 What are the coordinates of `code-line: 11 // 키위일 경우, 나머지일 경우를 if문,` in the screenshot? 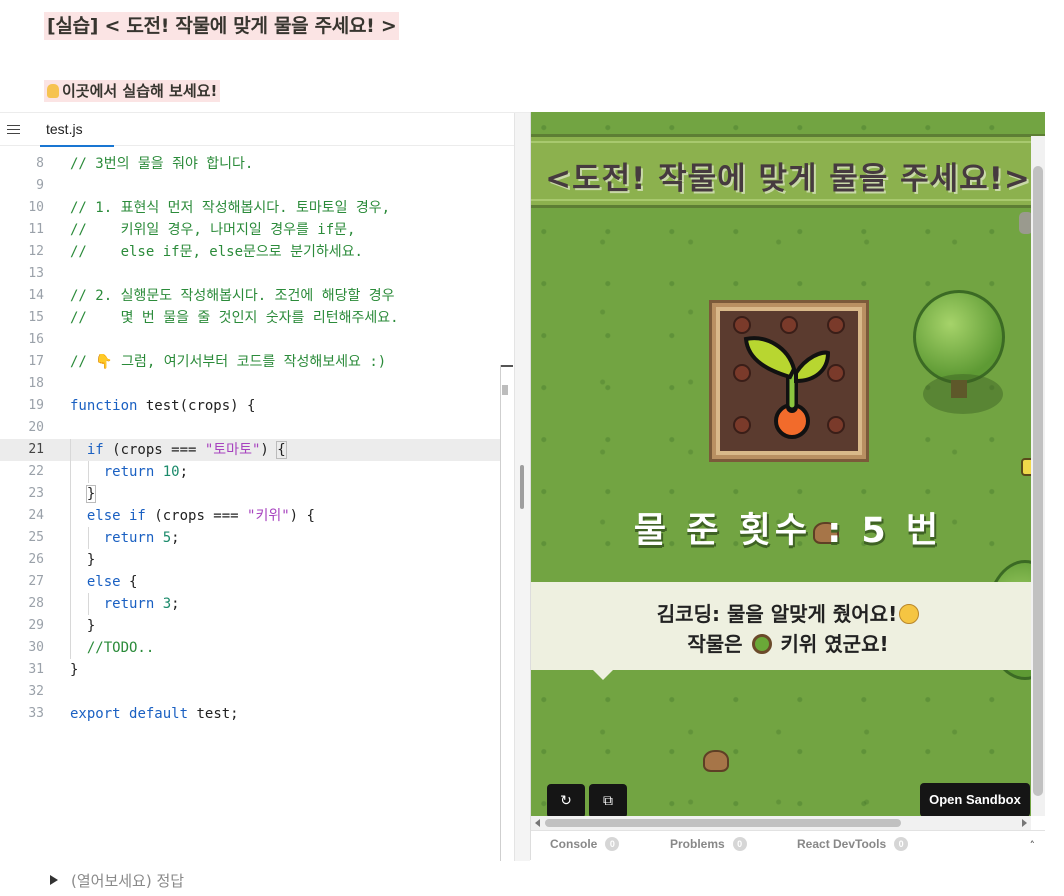 It's located at (257, 230).